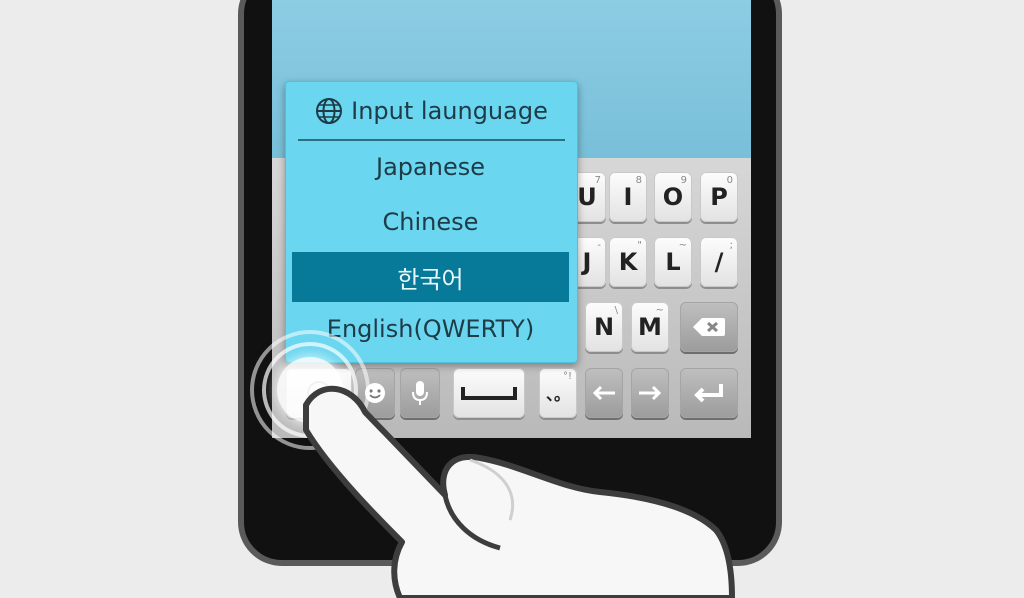 The image size is (1024, 598). I want to click on key-label: I, so click(628, 197).